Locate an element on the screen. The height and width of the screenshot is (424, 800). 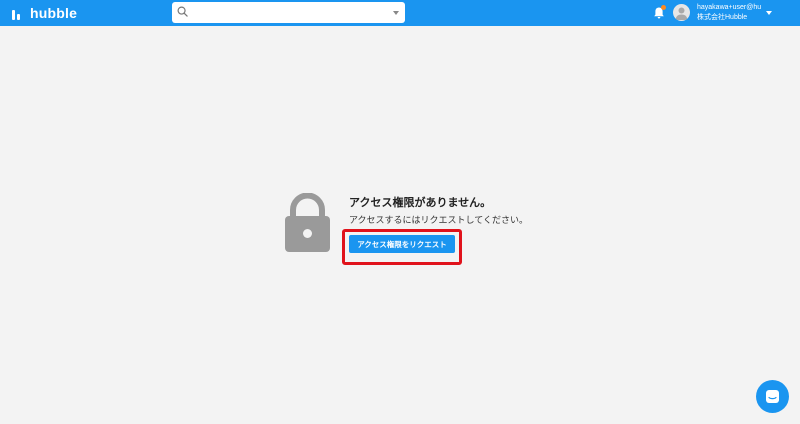
access-denied-title: アクセス権限がありません。 is located at coordinates (420, 202).